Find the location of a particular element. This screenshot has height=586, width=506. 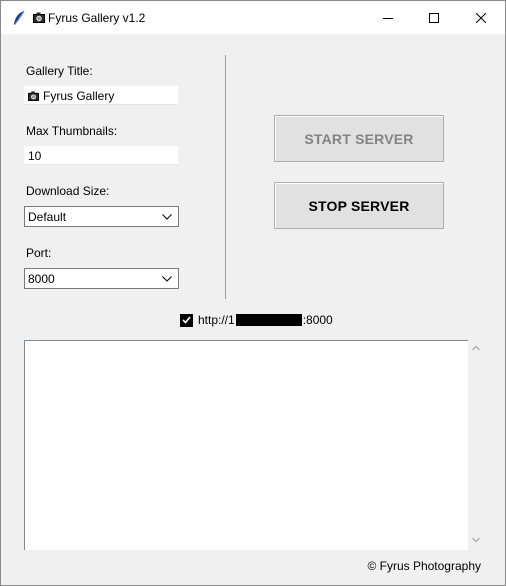

port-value: 8000 is located at coordinates (41, 278).